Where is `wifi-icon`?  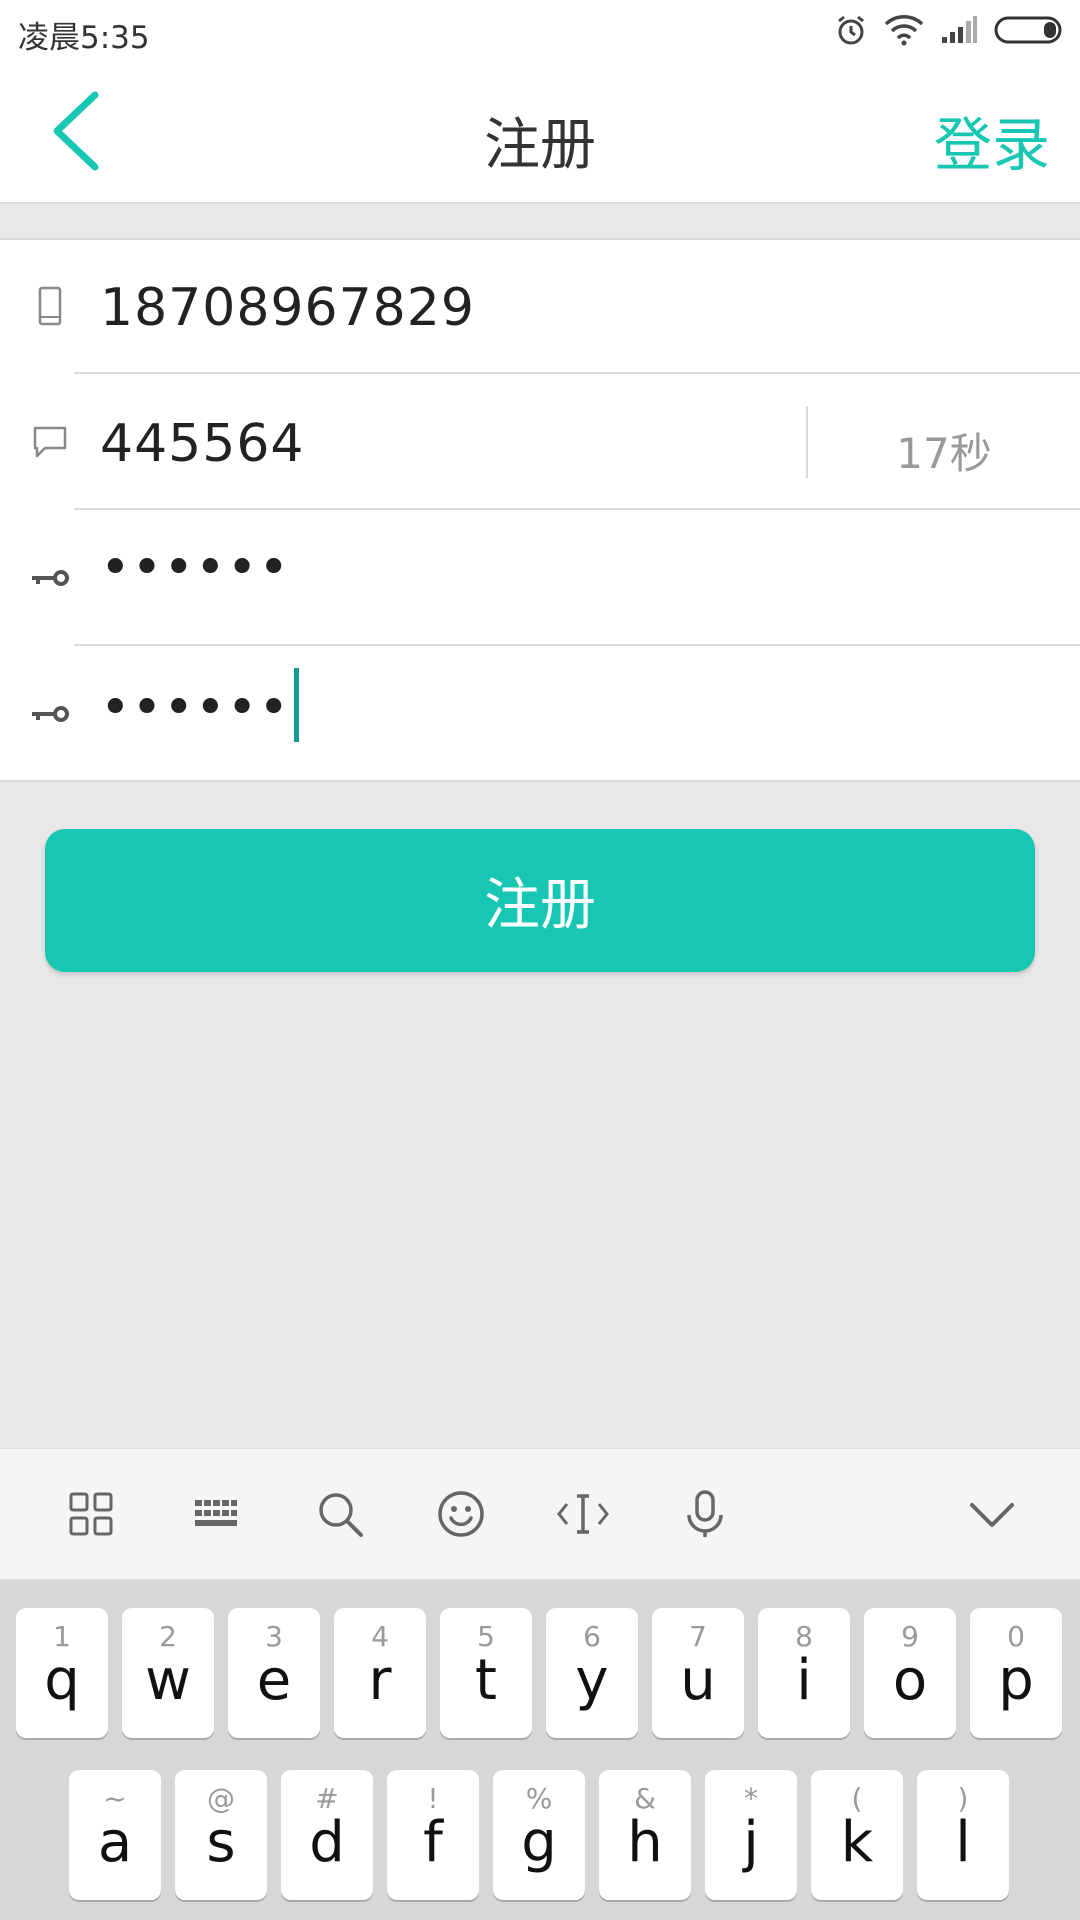 wifi-icon is located at coordinates (904, 30).